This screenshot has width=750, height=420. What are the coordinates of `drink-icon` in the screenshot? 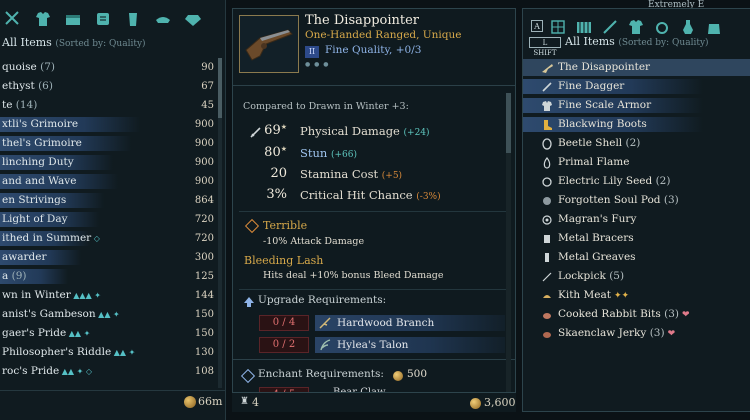 It's located at (133, 19).